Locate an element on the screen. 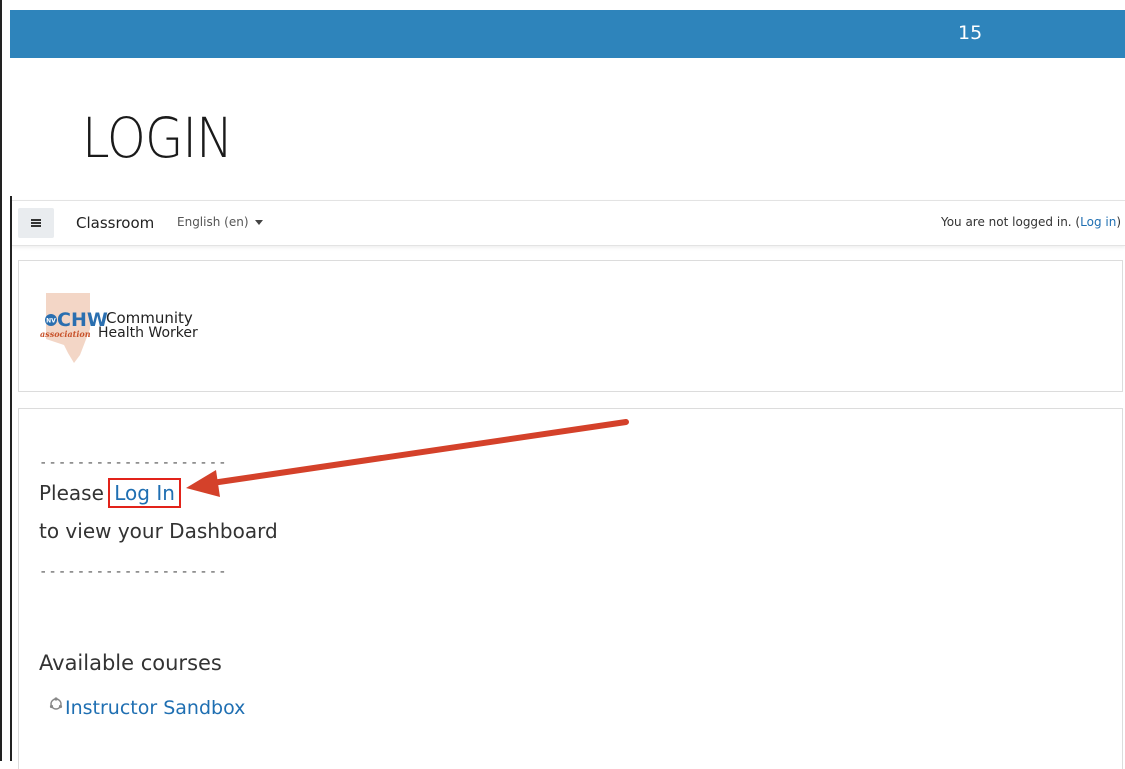 The width and height of the screenshot is (1125, 769). logo-badge: NV is located at coordinates (51, 321).